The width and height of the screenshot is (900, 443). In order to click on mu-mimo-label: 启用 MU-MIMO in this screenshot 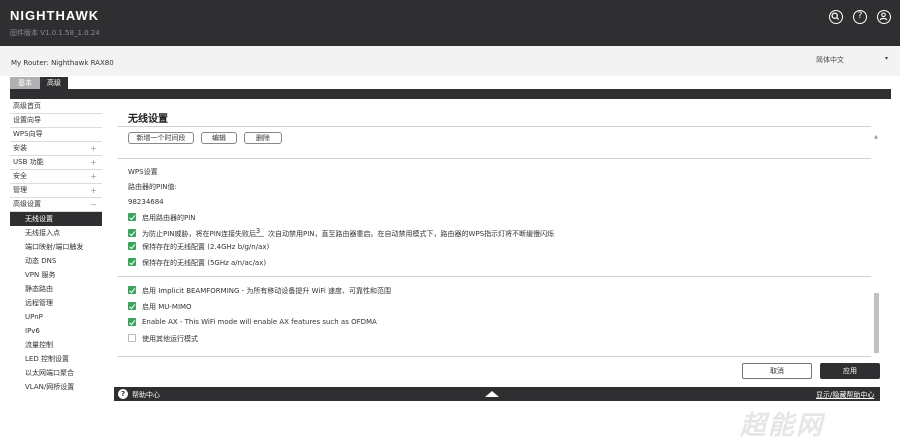, I will do `click(167, 307)`.